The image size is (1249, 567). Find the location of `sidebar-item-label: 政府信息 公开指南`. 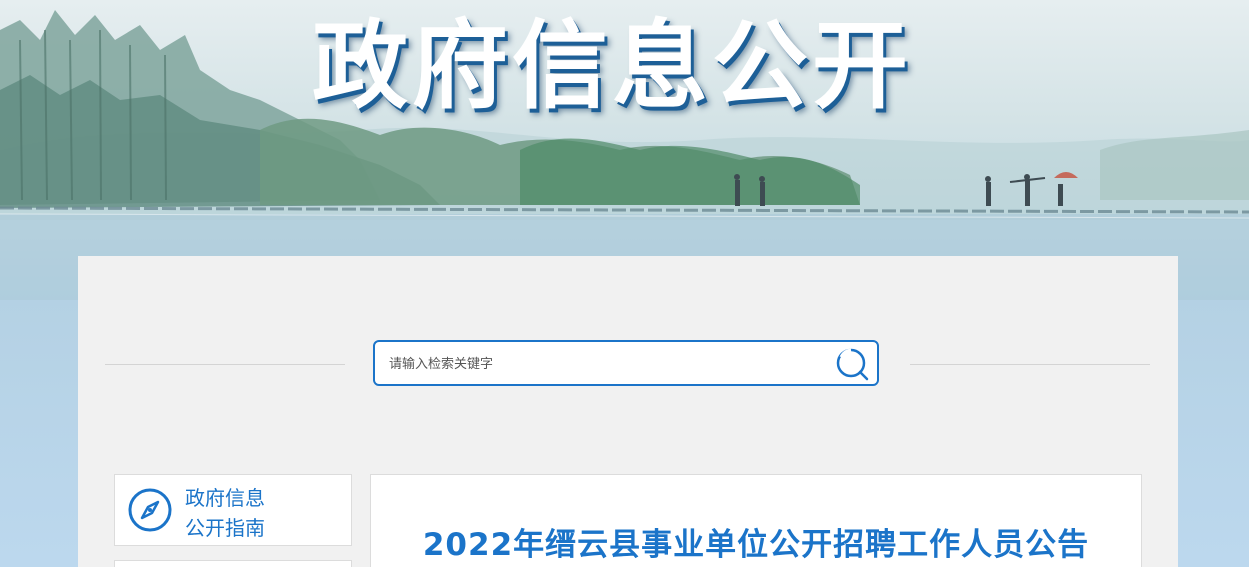

sidebar-item-label: 政府信息 公开指南 is located at coordinates (225, 513).